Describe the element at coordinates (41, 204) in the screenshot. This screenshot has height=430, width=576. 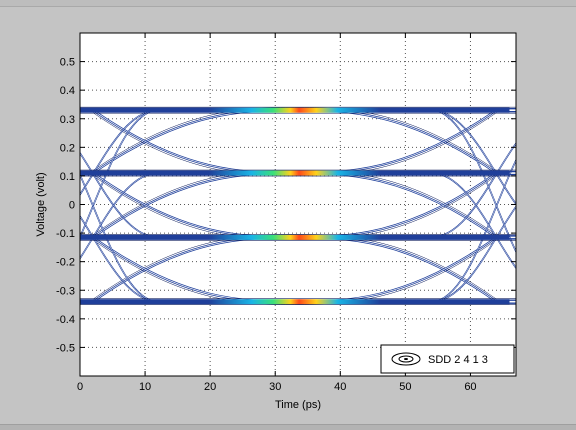
I see `y-axis-label: Voltage (volt)` at that location.